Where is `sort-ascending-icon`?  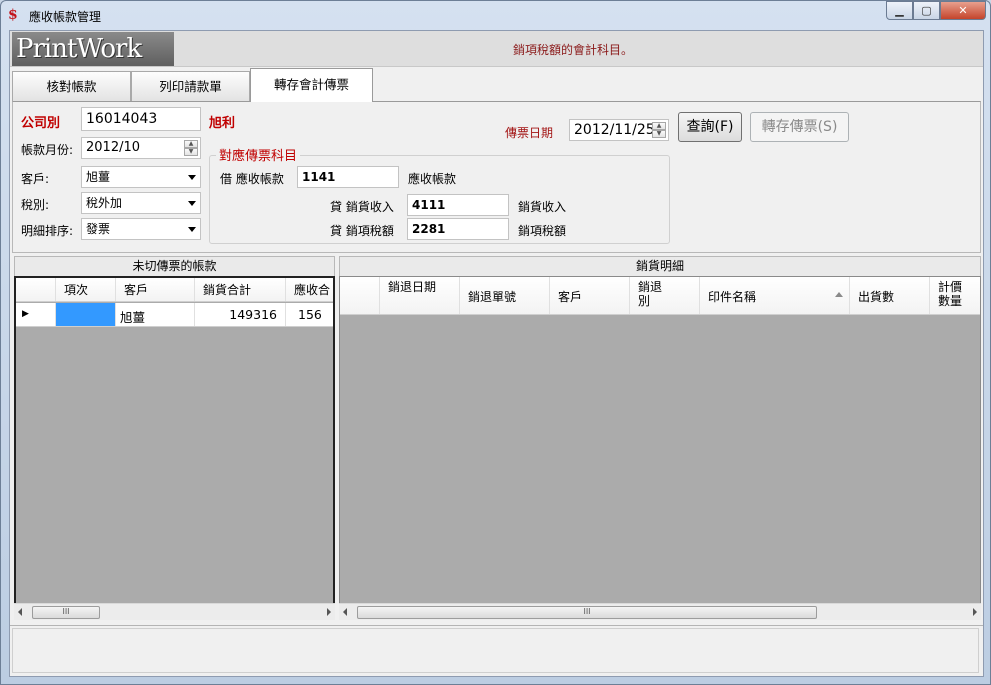
sort-ascending-icon is located at coordinates (839, 294).